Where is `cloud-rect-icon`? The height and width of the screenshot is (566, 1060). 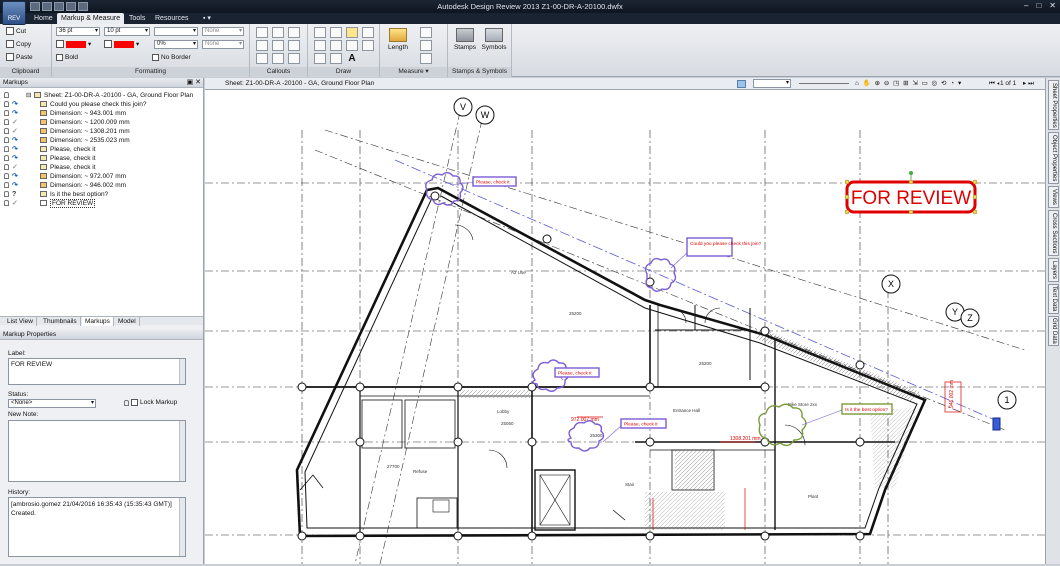 cloud-rect-icon is located at coordinates (336, 58).